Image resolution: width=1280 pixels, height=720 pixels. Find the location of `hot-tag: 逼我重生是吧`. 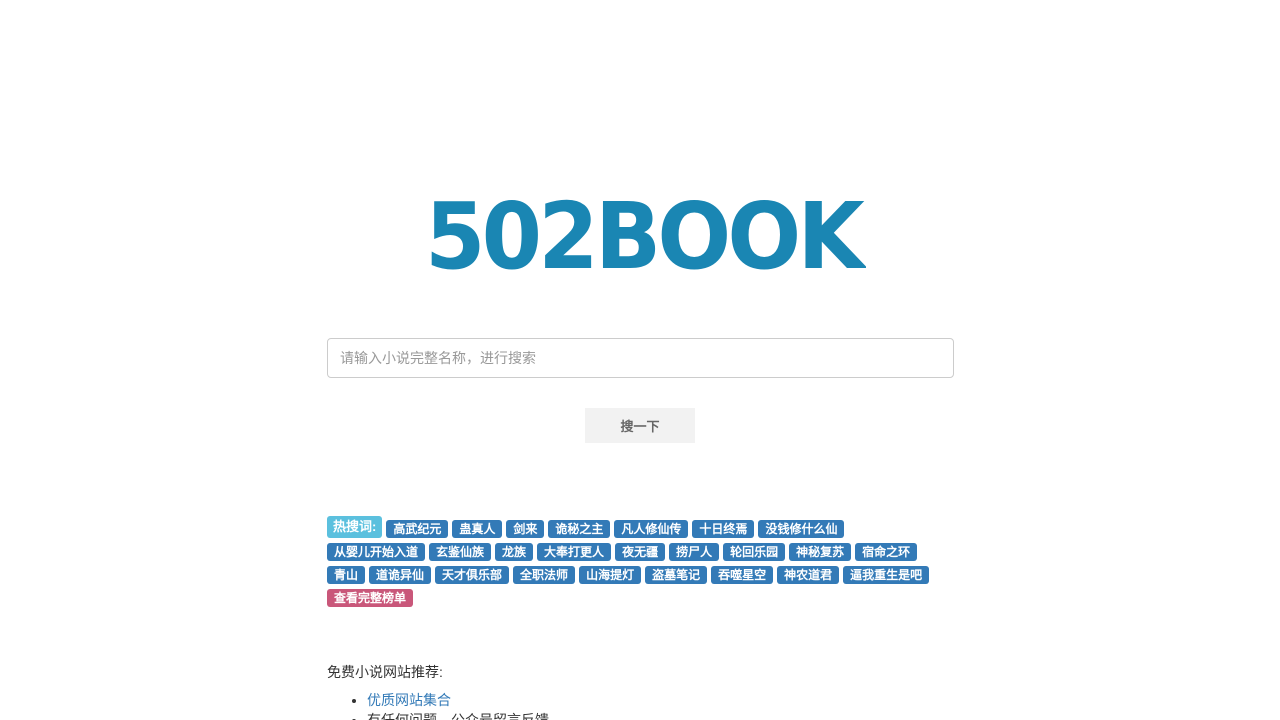

hot-tag: 逼我重生是吧 is located at coordinates (886, 575).